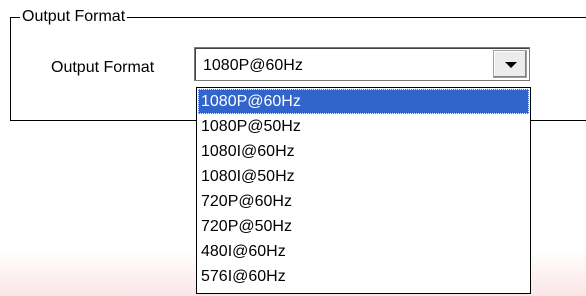 The width and height of the screenshot is (586, 296). I want to click on option-1080i-60hz: 1080I@60Hz, so click(363, 151).